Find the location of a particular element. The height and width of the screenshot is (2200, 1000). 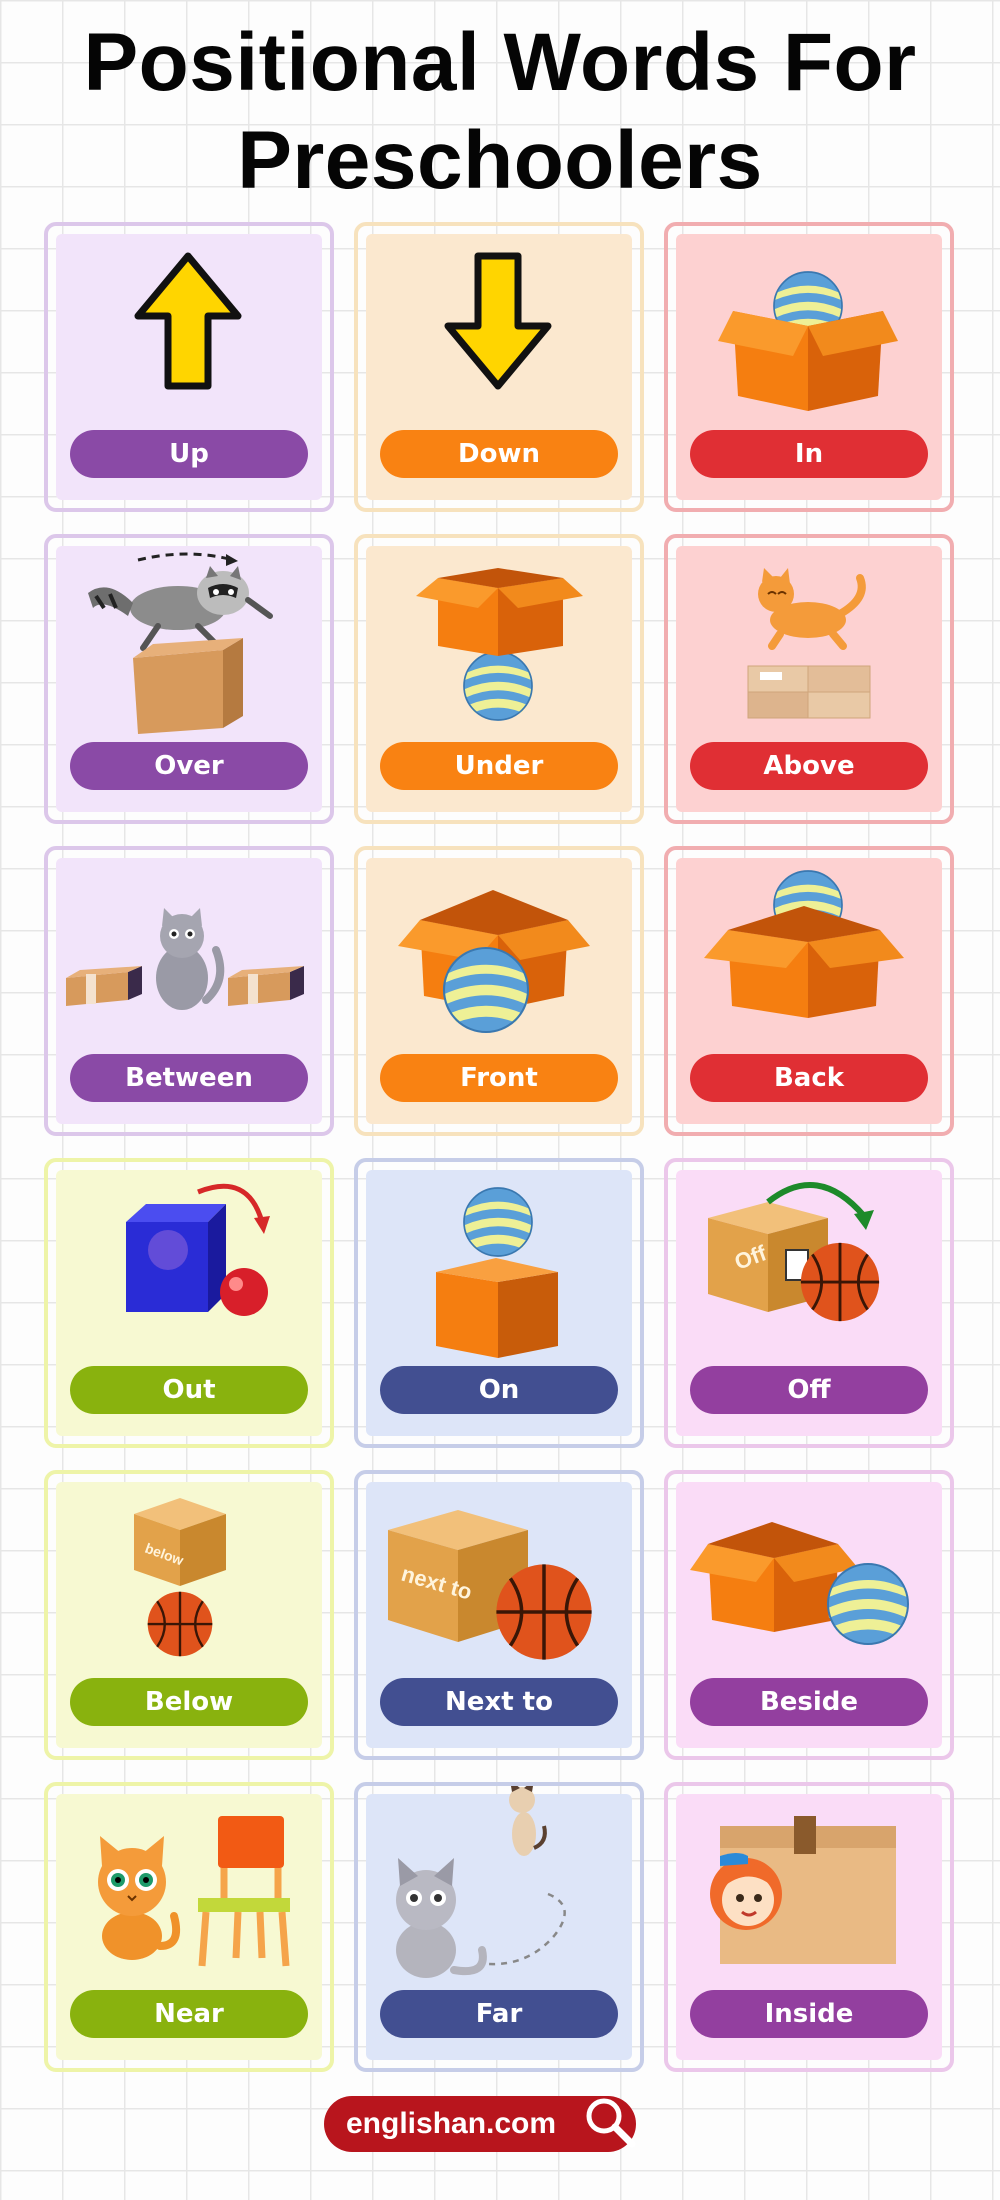

card-label: Up is located at coordinates (189, 454).